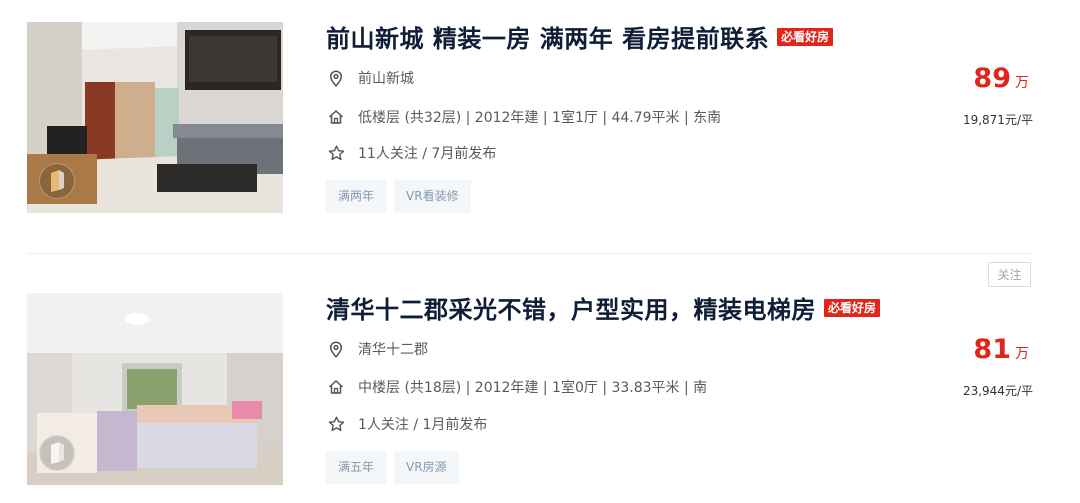 The image size is (1080, 503). I want to click on follow-info-row: 11人关注 / 7月前发布, so click(411, 153).